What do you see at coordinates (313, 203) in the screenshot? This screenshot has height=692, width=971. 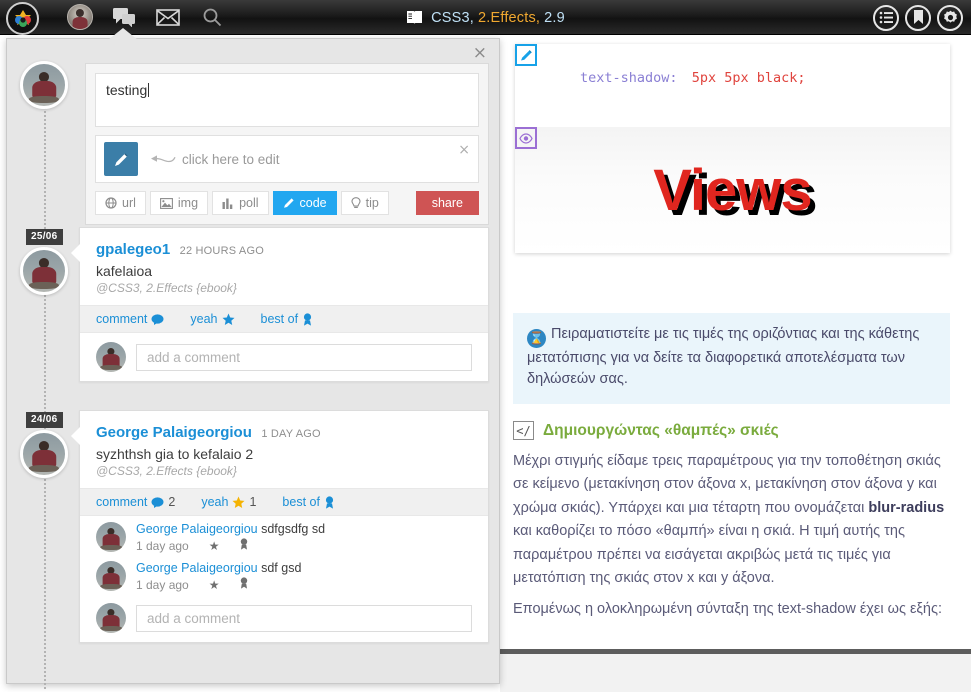 I see `tool-code-label: code` at bounding box center [313, 203].